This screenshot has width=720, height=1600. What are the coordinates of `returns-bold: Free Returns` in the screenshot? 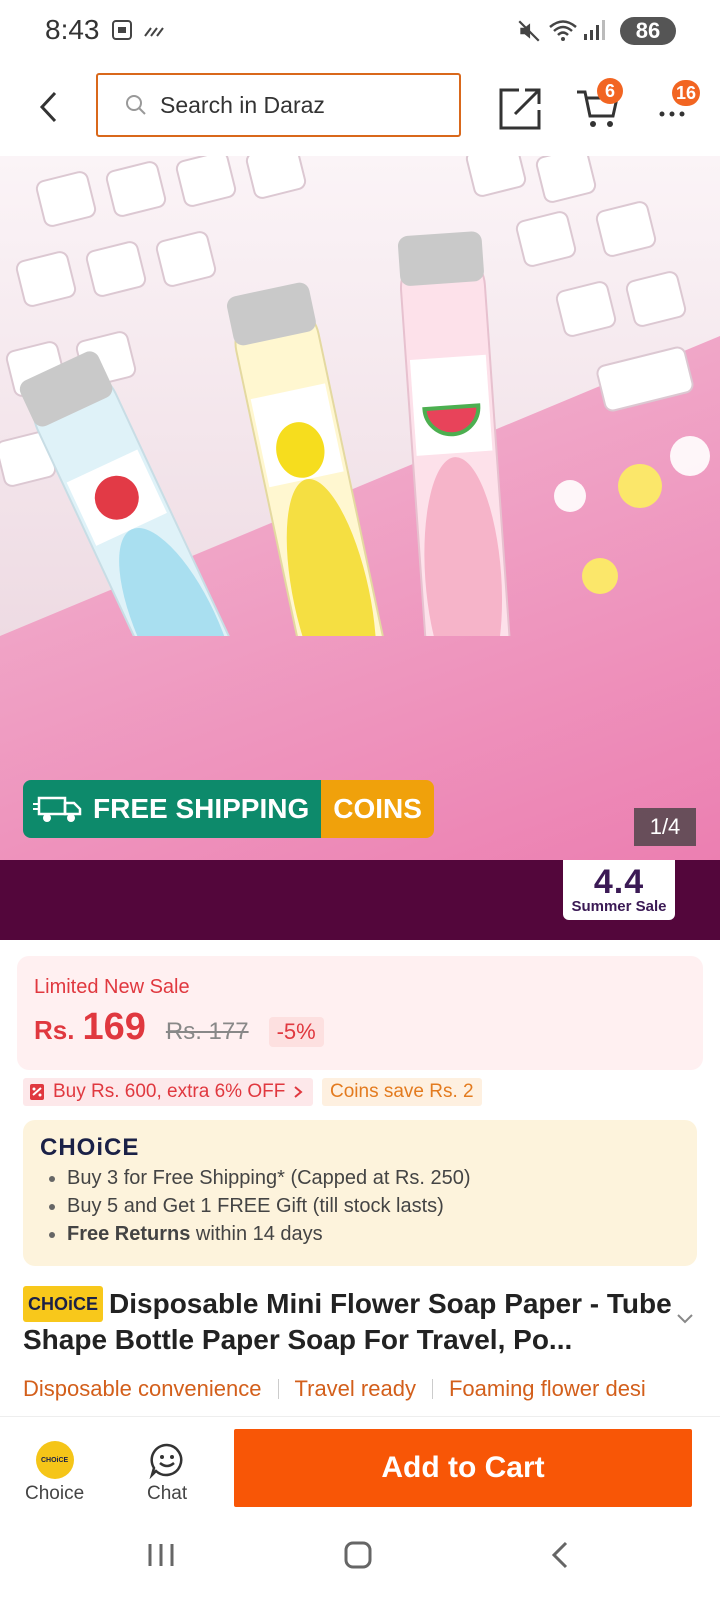 It's located at (129, 1234).